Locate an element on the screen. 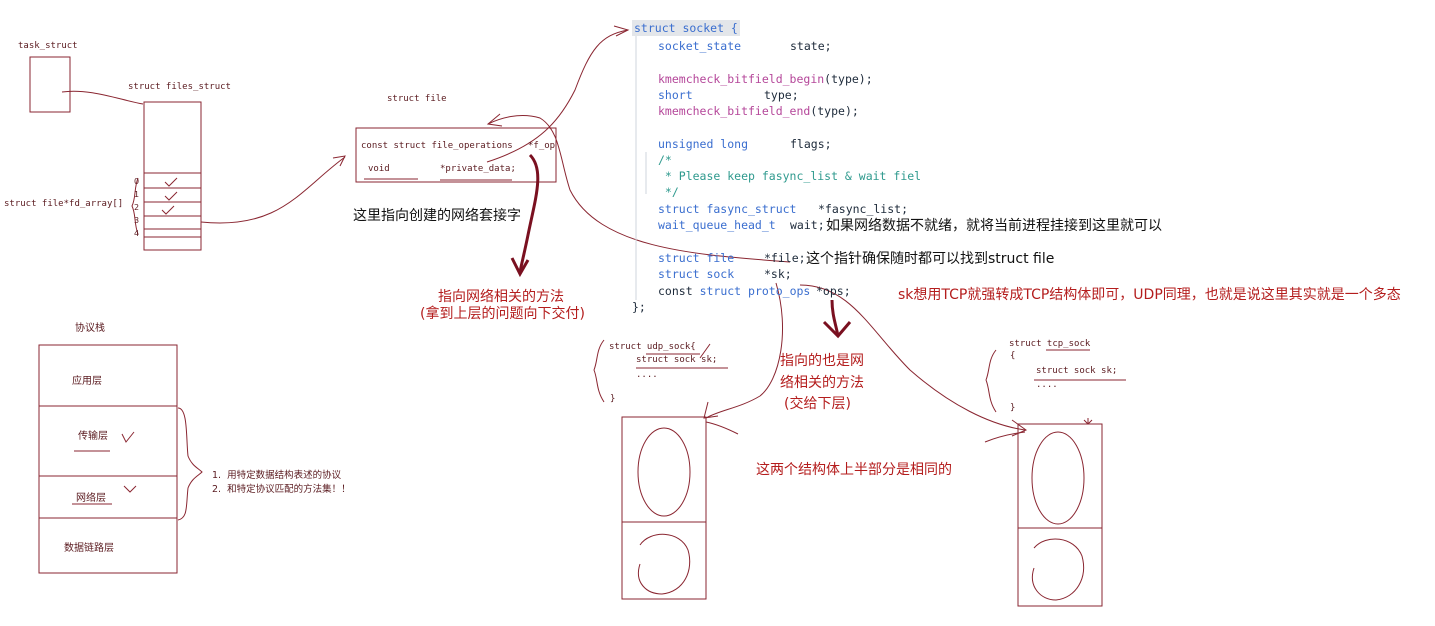 The width and height of the screenshot is (1435, 626). layer-network: 网络层 is located at coordinates (91, 498).